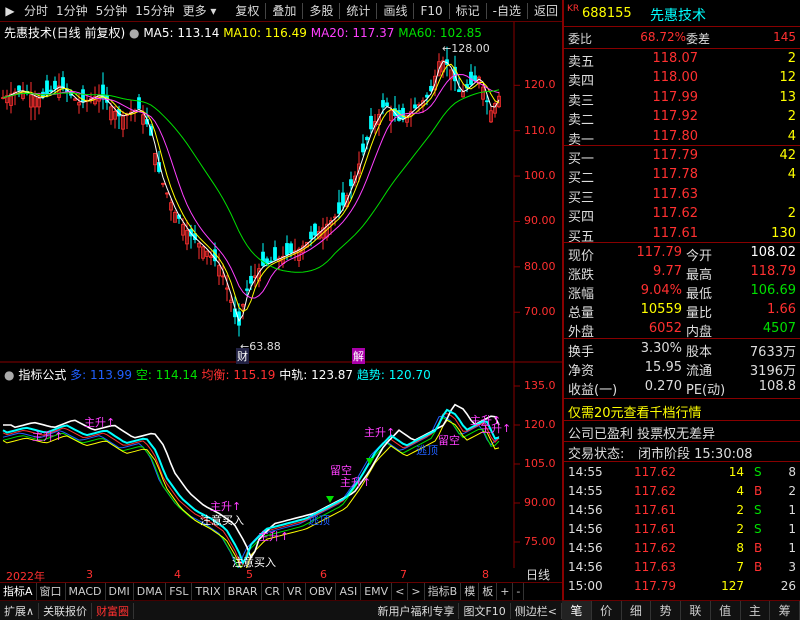  What do you see at coordinates (42, 375) in the screenshot?
I see `indicator-name: 指标公式` at bounding box center [42, 375].